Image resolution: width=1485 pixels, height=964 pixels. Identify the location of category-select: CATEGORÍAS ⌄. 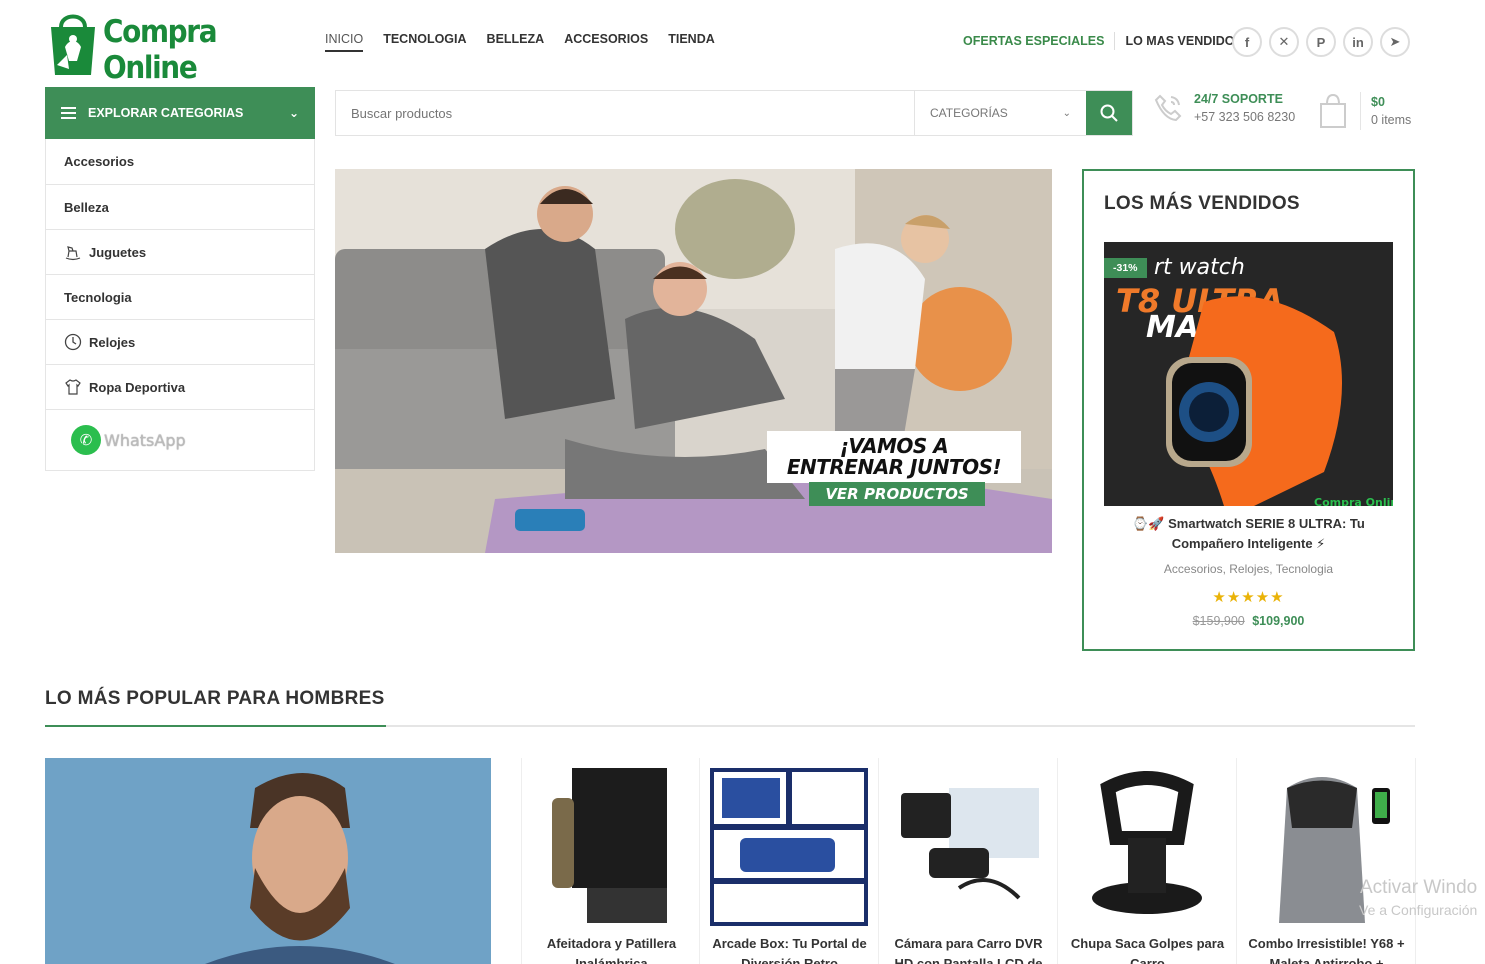
(1000, 113).